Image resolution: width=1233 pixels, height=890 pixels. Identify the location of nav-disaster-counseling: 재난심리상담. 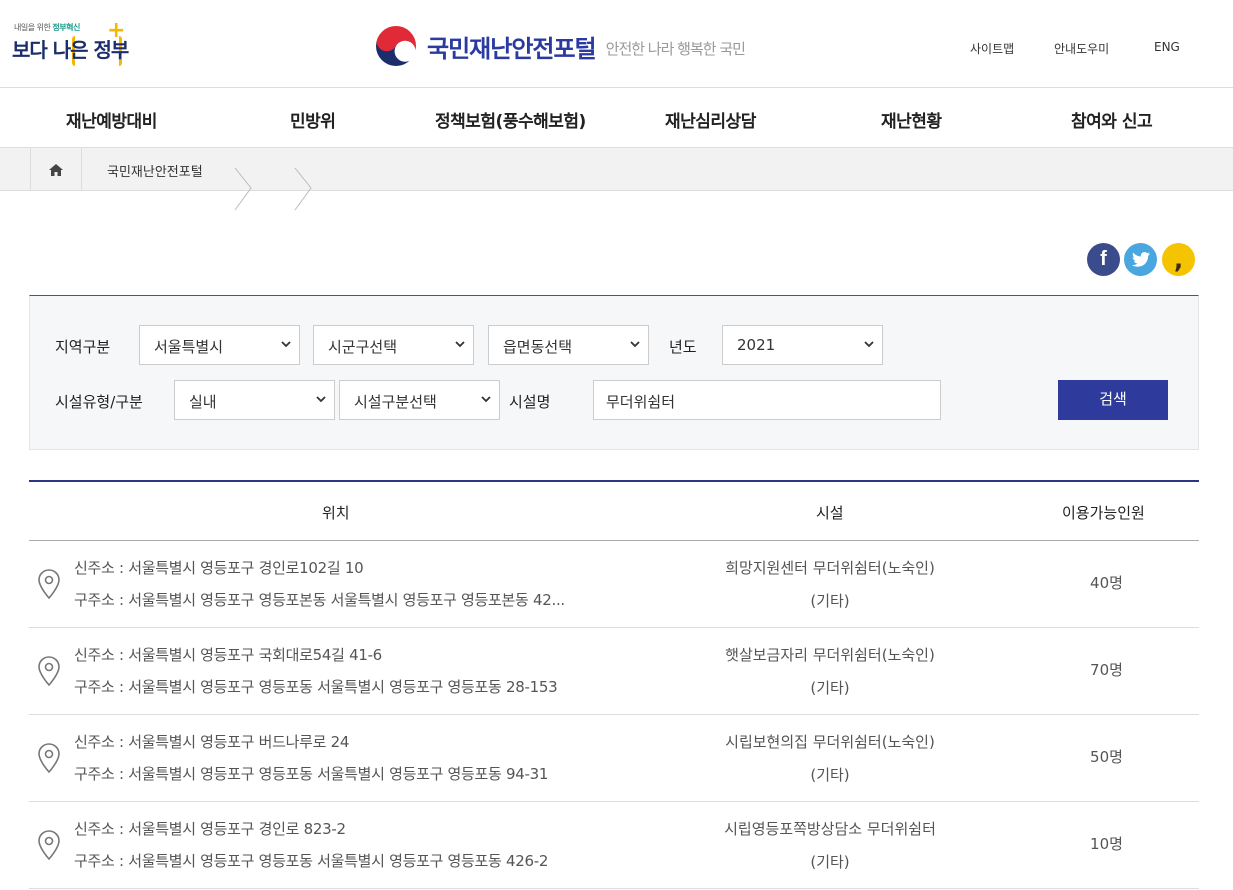
(710, 119).